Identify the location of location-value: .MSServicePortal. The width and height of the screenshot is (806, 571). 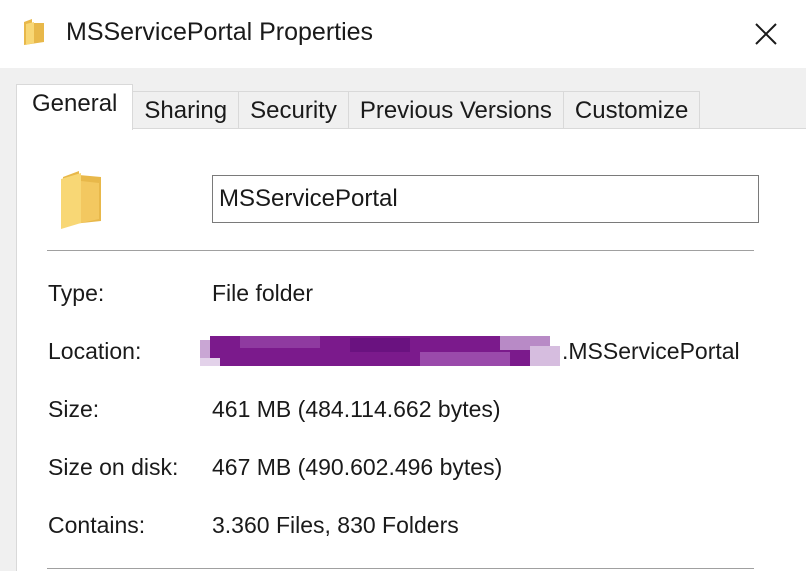
(470, 352).